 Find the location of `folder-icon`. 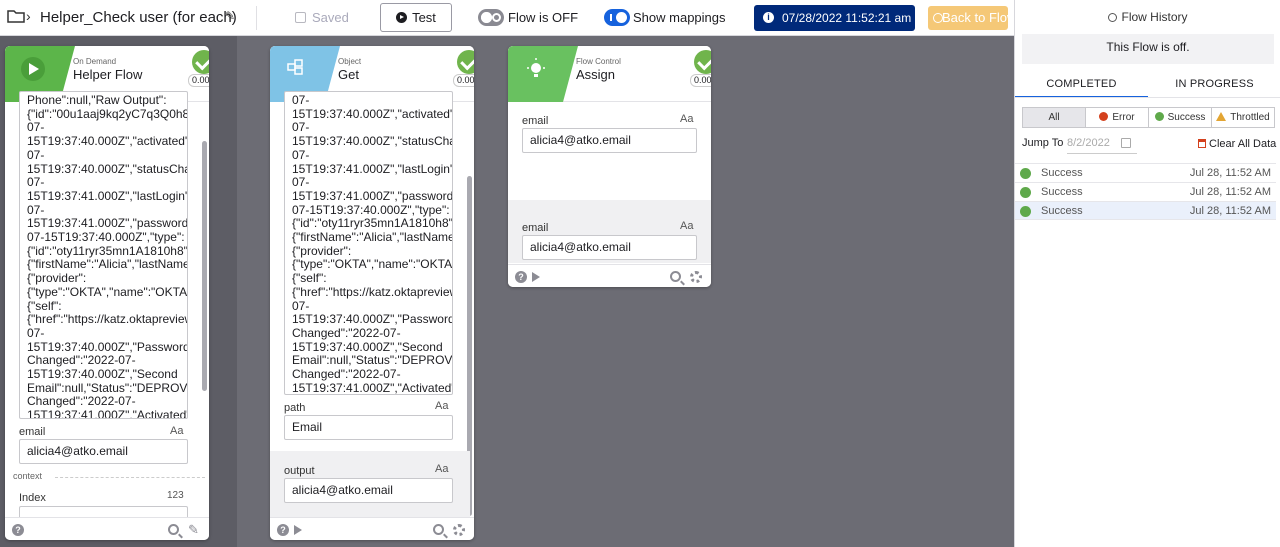

folder-icon is located at coordinates (16, 16).